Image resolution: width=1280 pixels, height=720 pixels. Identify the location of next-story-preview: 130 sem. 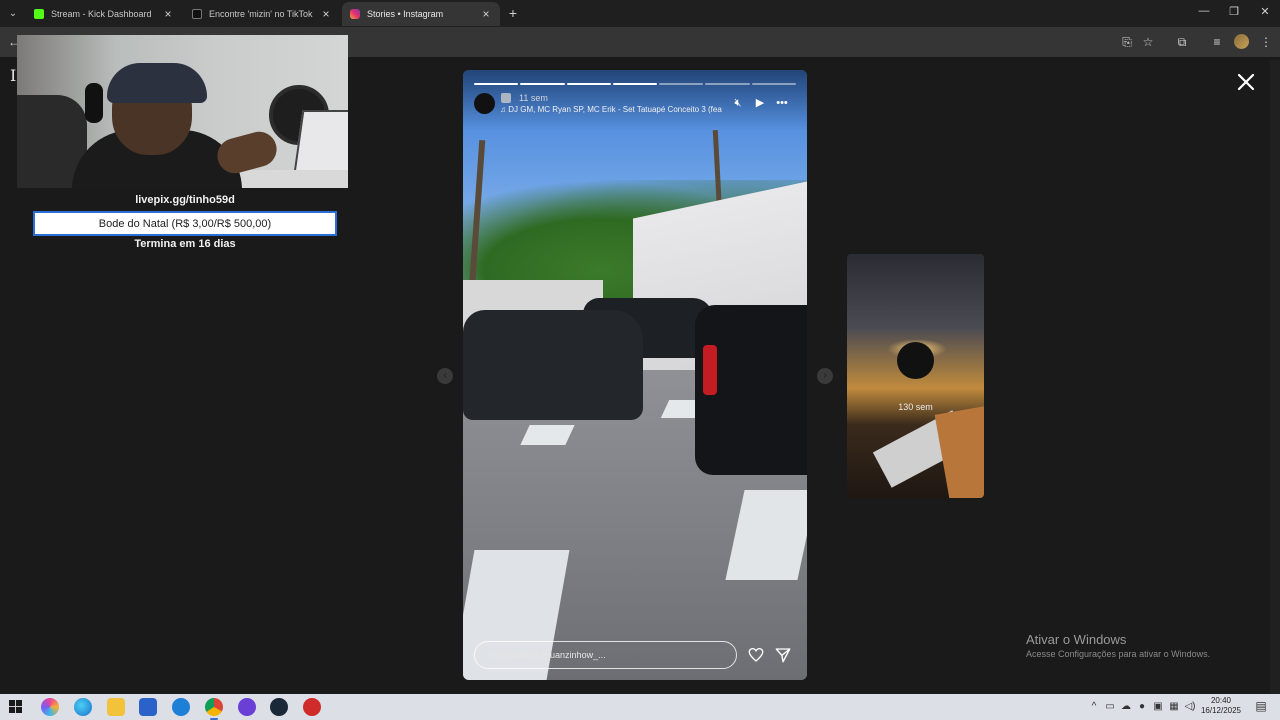
(915, 376).